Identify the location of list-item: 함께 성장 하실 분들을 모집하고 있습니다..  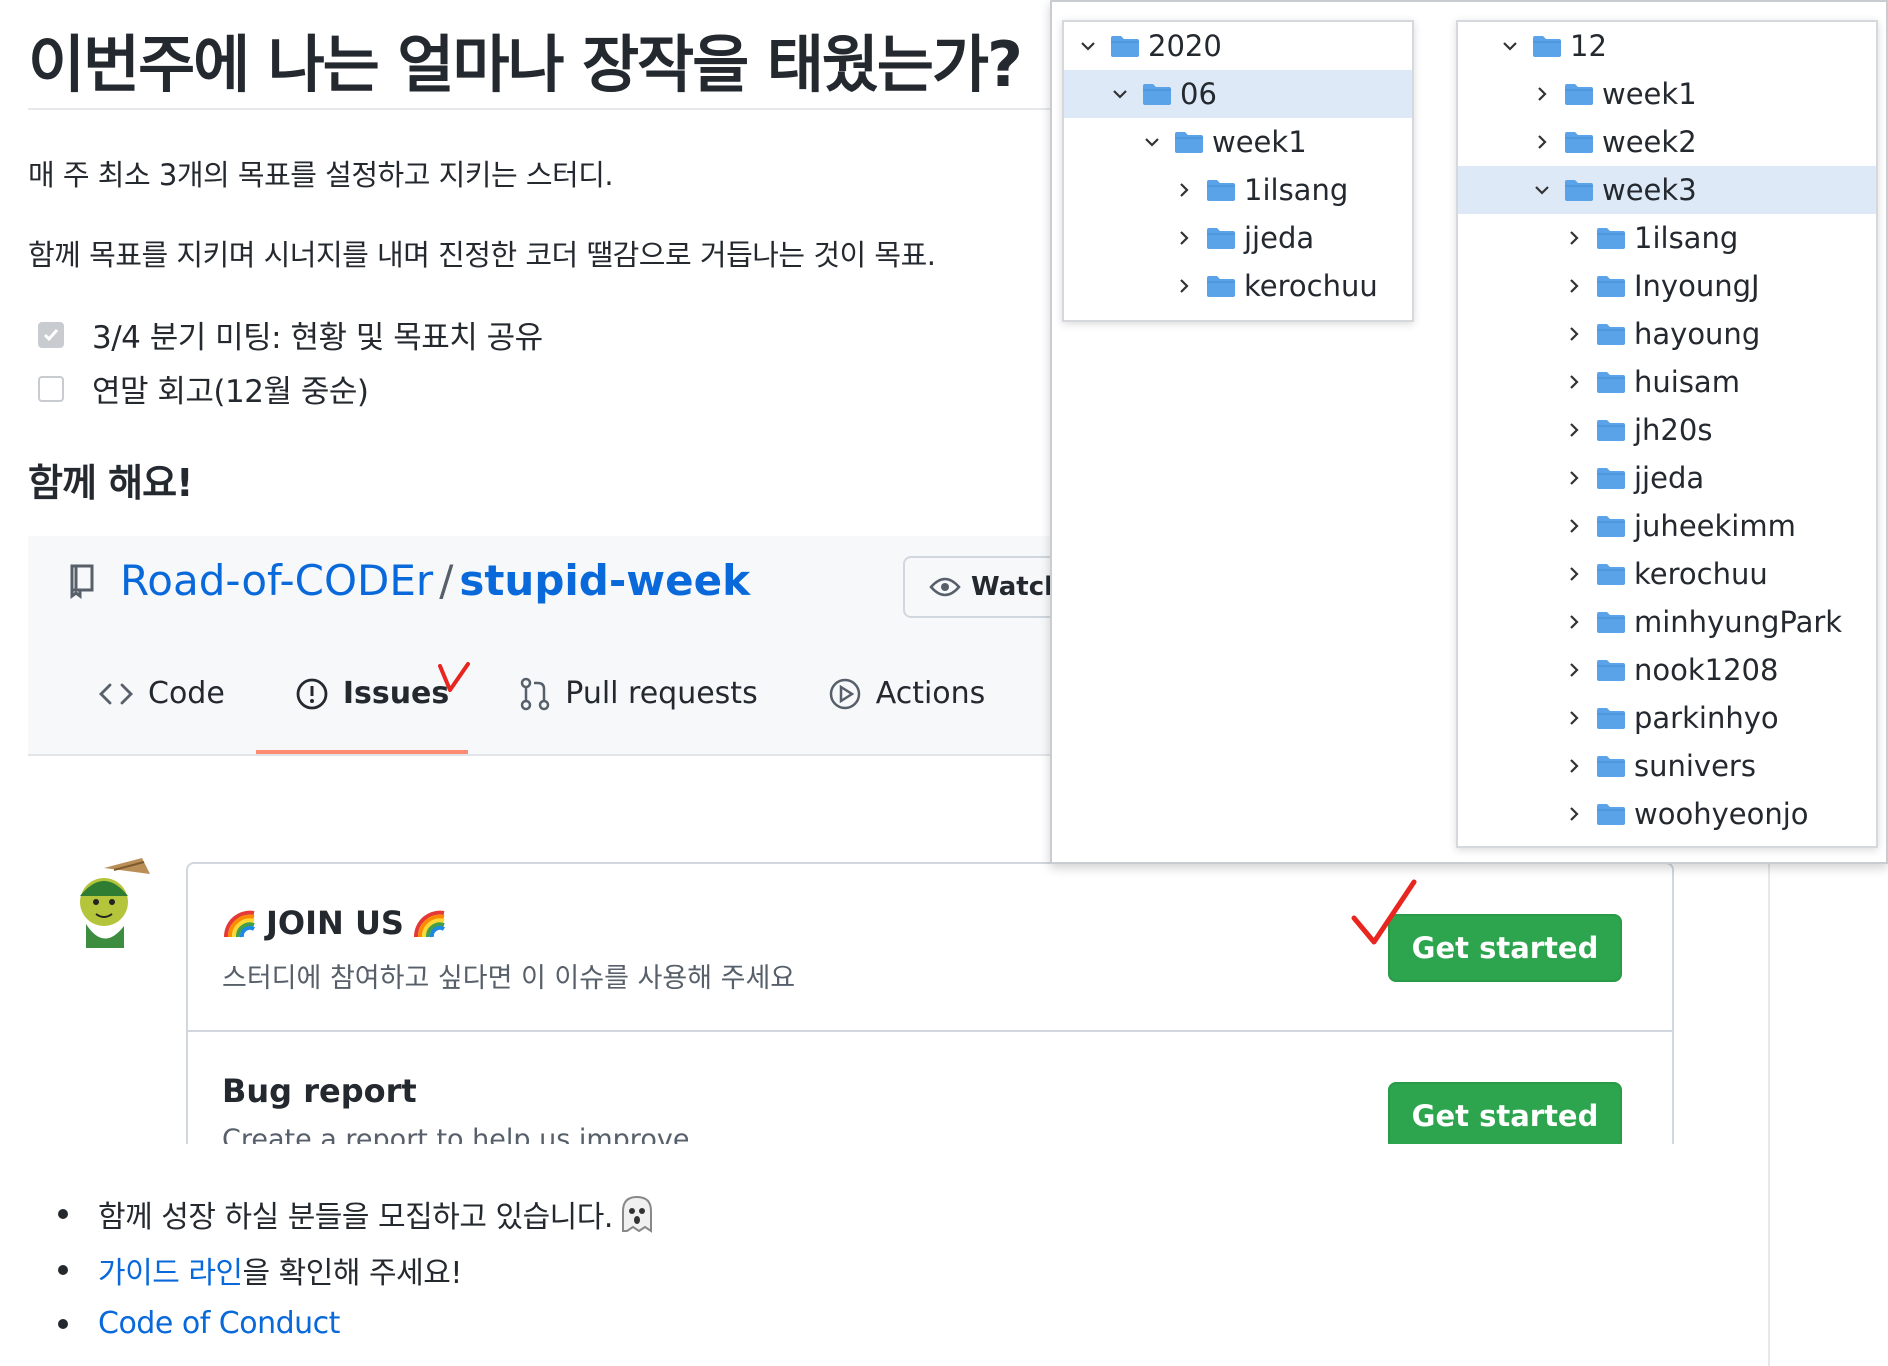
(357, 1214).